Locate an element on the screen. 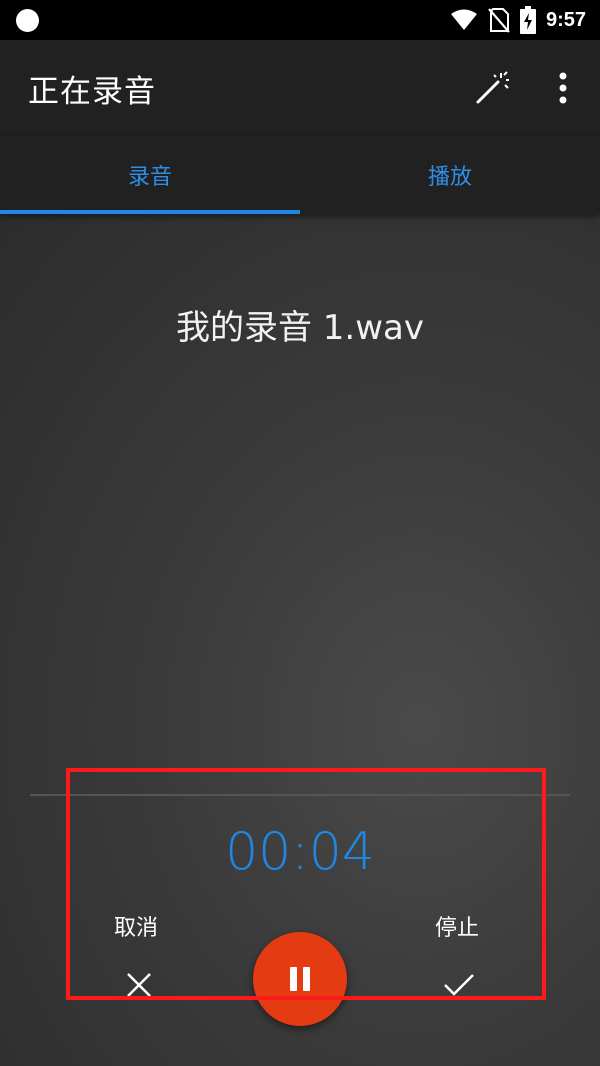 Image resolution: width=600 pixels, height=1066 pixels. no-sim-icon is located at coordinates (499, 20).